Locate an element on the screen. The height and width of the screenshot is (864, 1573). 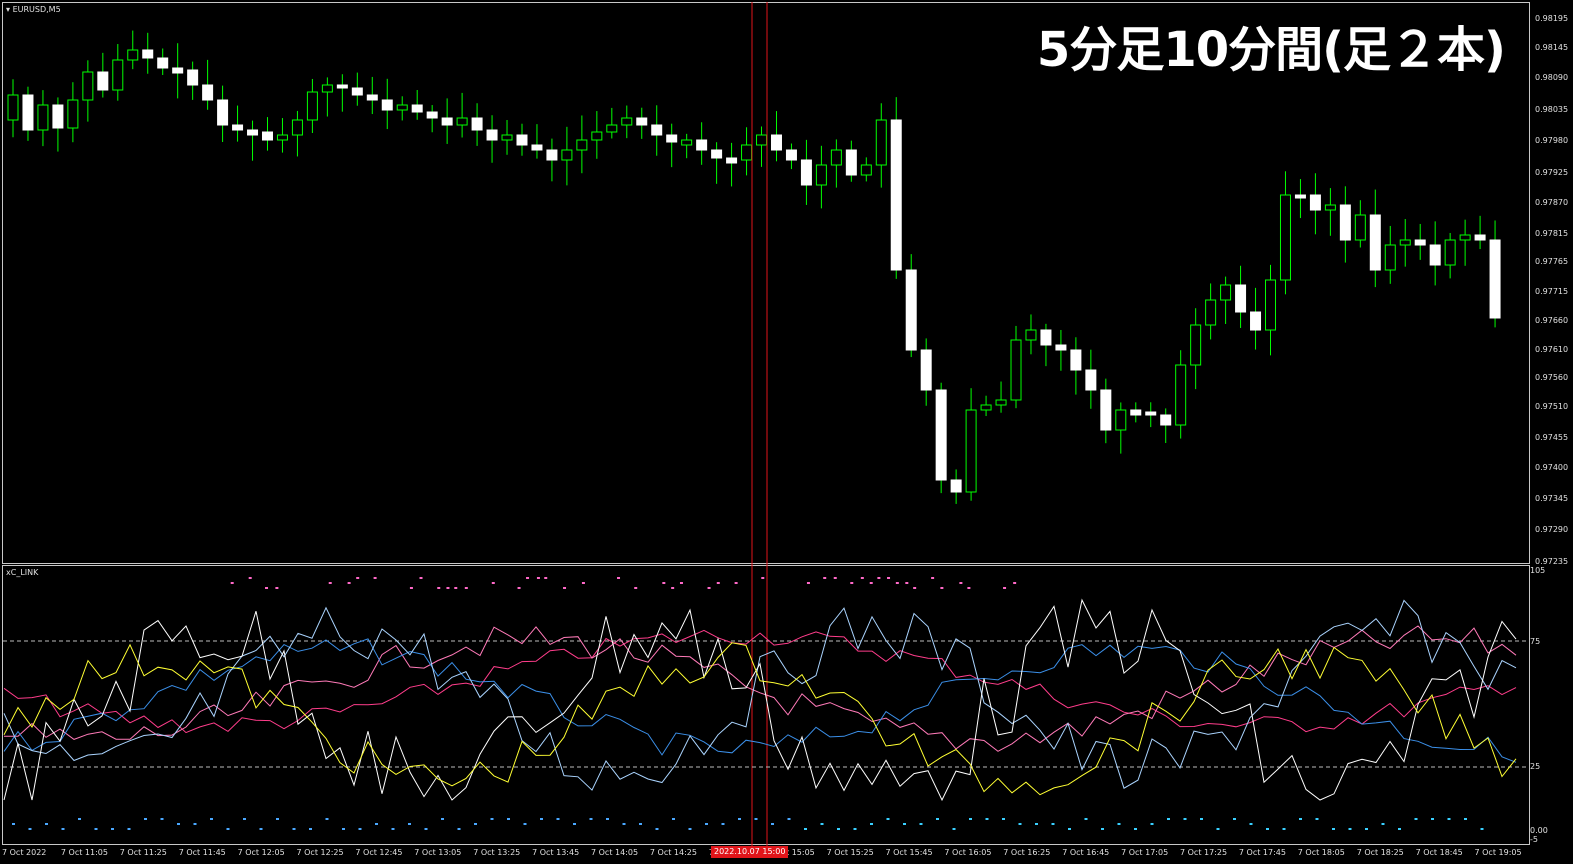
level-tick-label: 25 is located at coordinates (1535, 766).